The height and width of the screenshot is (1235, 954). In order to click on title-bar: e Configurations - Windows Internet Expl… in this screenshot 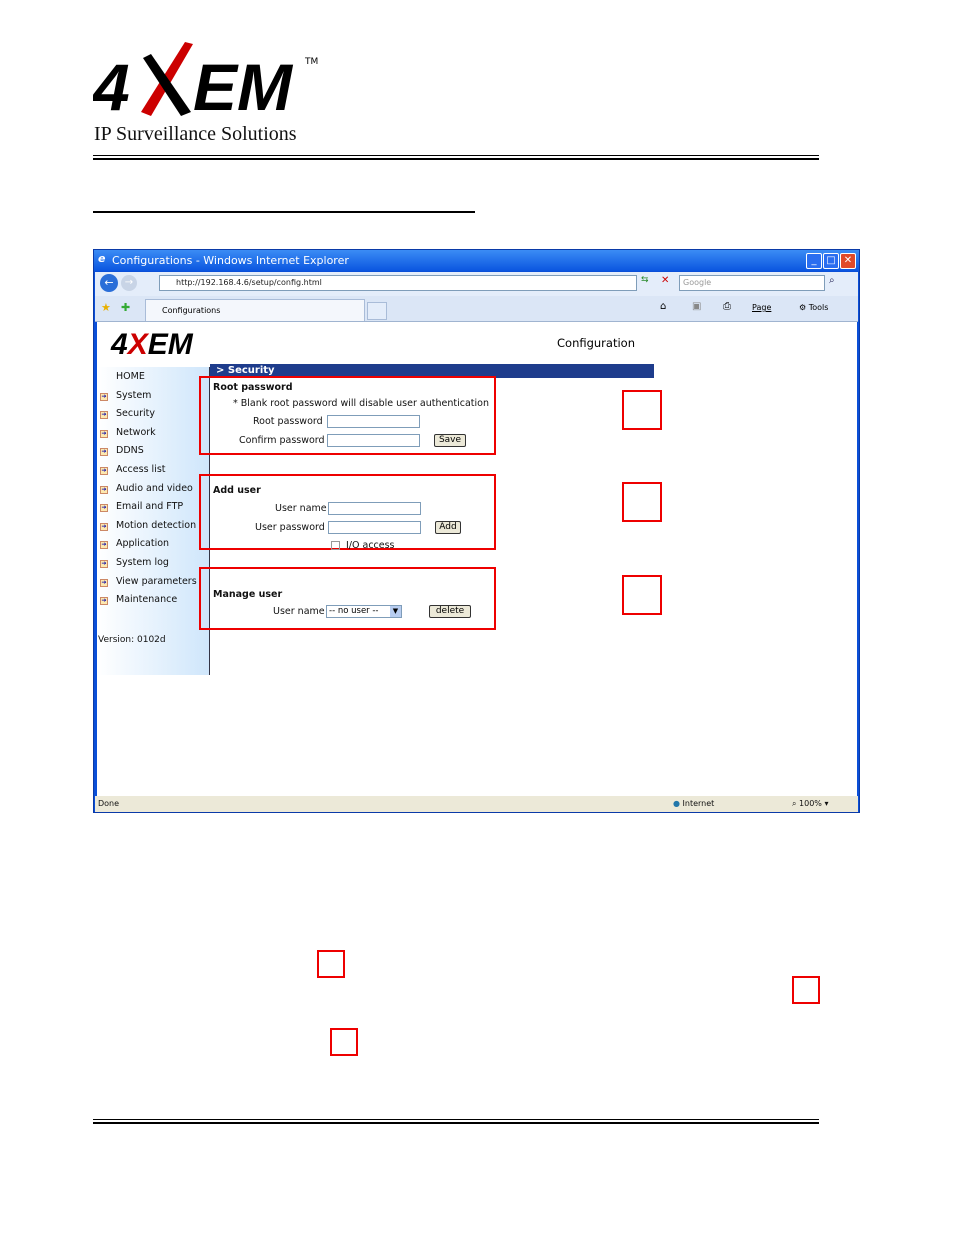, I will do `click(476, 260)`.